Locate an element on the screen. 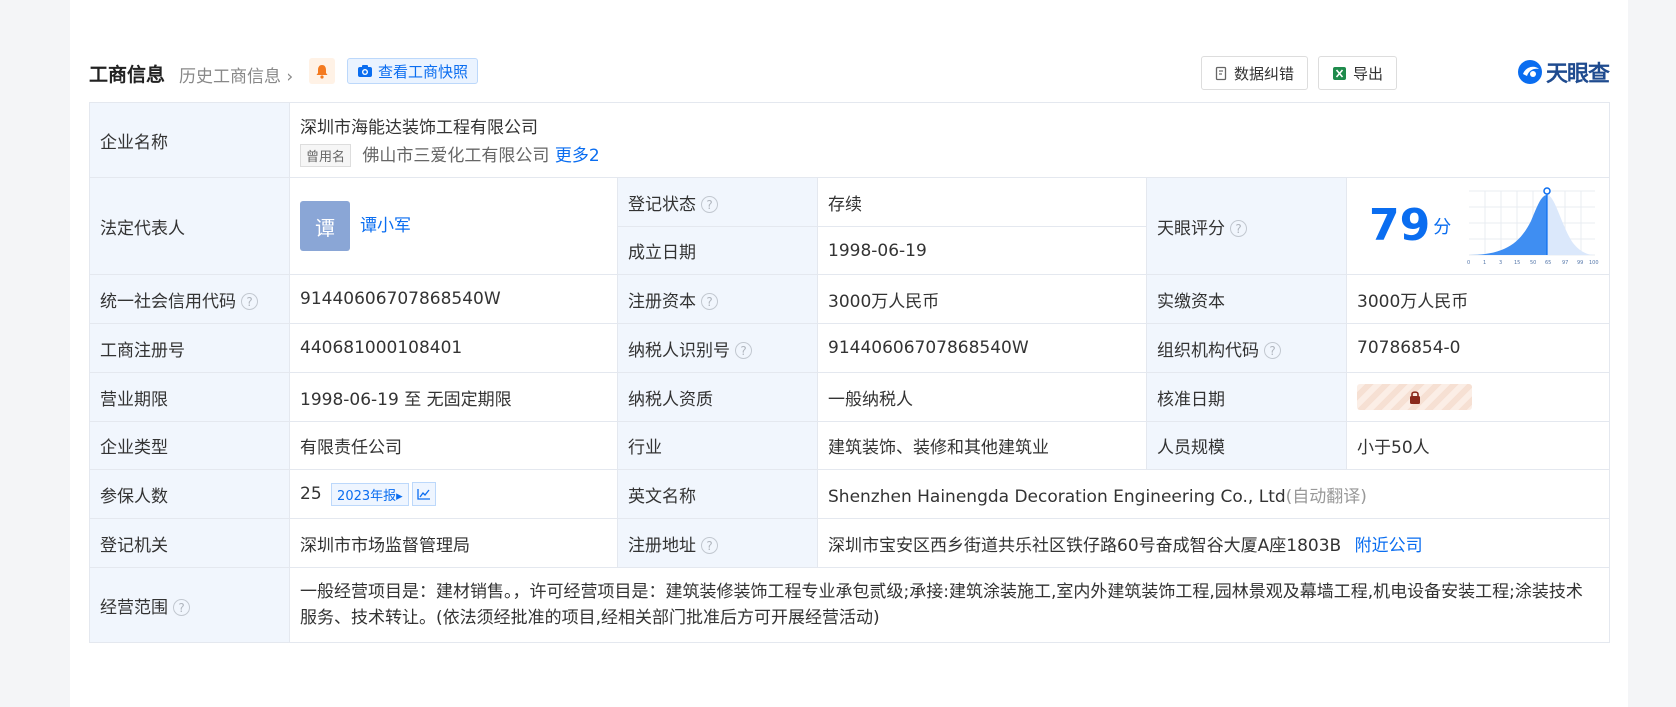  insured-cell: 25 2023年报▸ is located at coordinates (453, 494).